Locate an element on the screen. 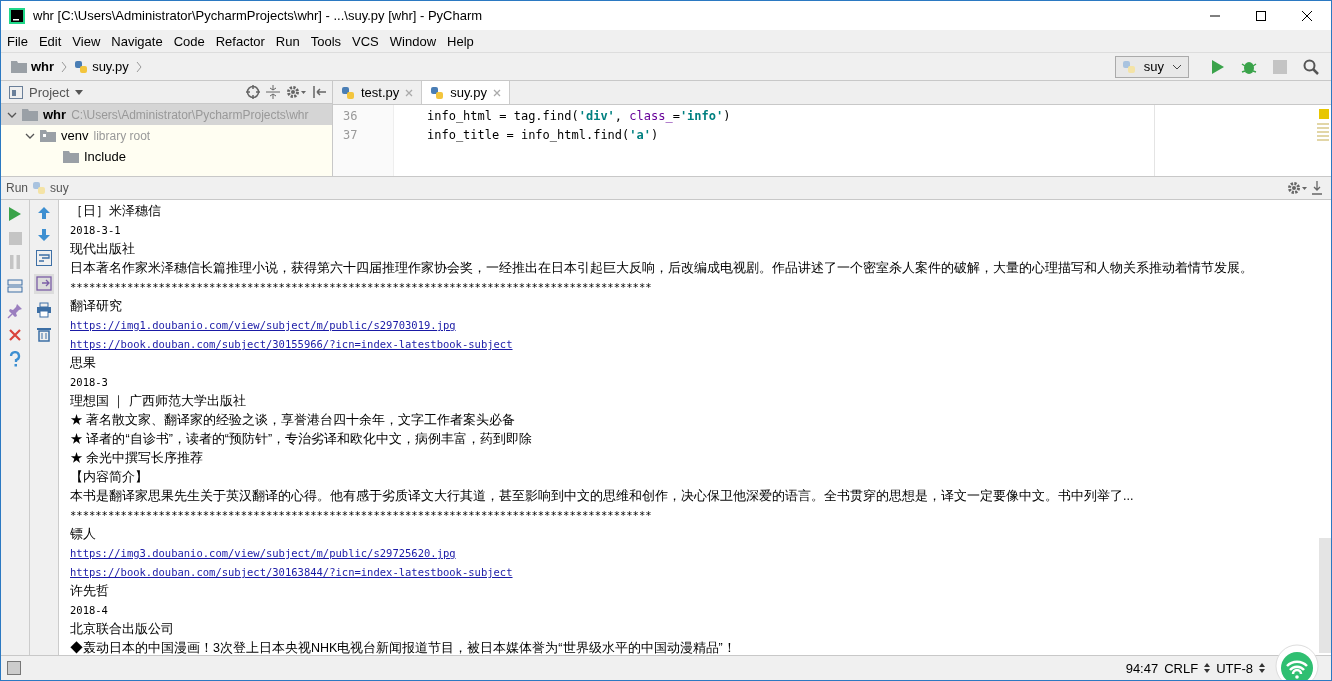  close-icon is located at coordinates (1307, 15).